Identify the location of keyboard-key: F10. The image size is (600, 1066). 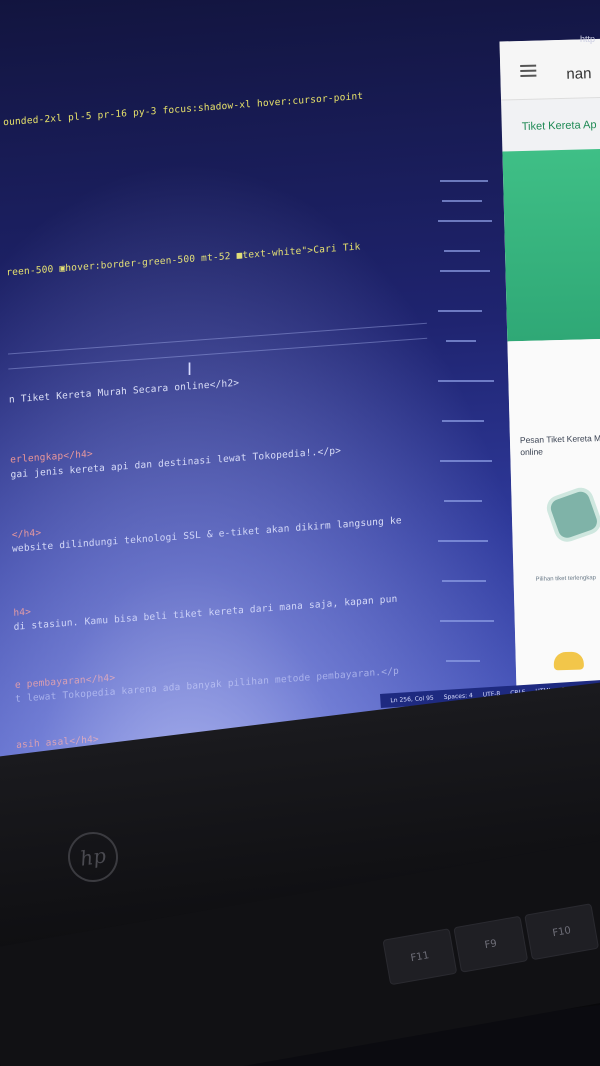
(562, 932).